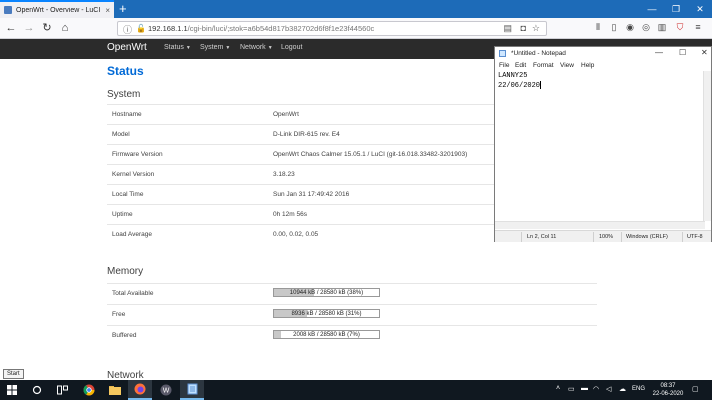 The height and width of the screenshot is (400, 712). I want to click on menu-view: View, so click(567, 65).